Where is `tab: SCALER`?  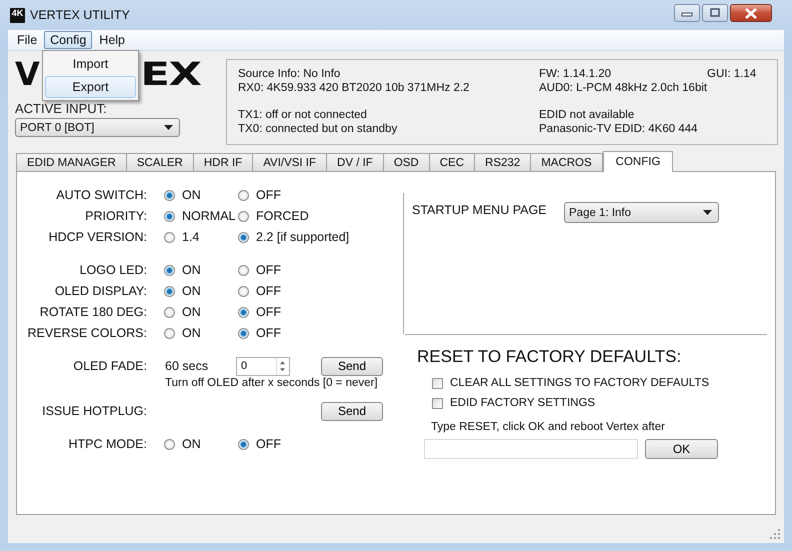
tab: SCALER is located at coordinates (160, 162).